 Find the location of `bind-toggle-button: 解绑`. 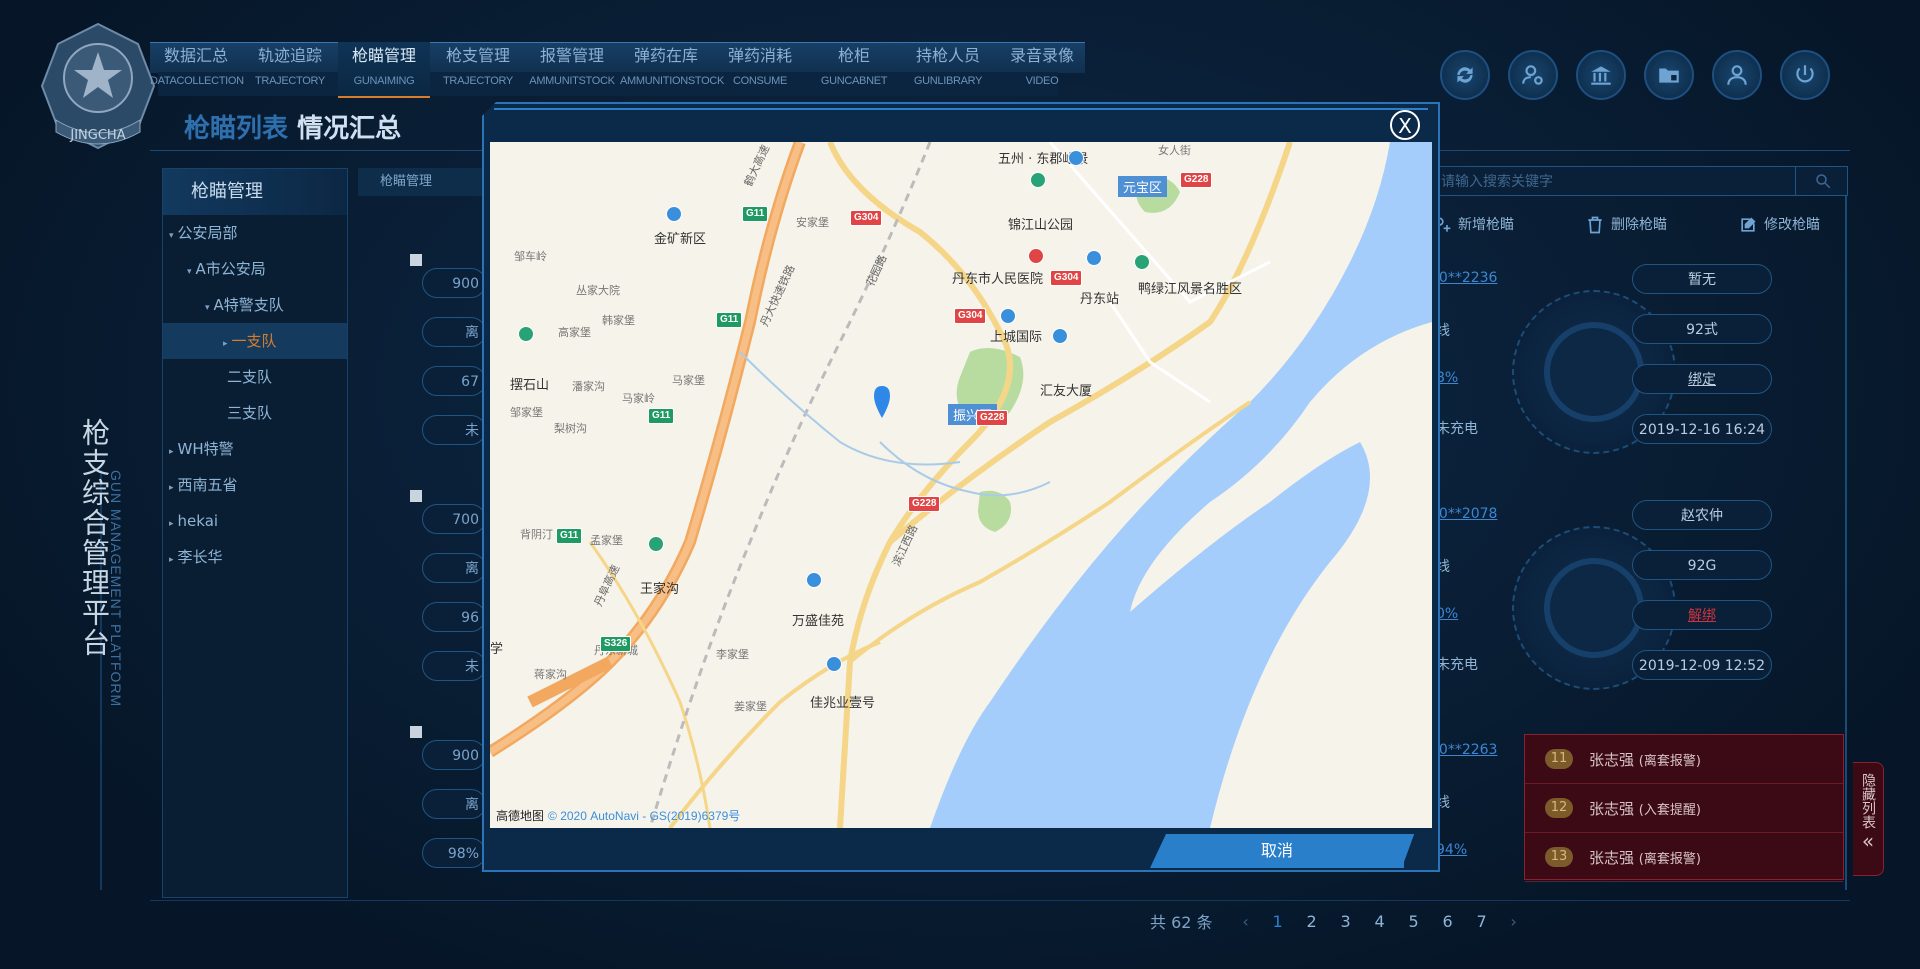

bind-toggle-button: 解绑 is located at coordinates (1702, 615).